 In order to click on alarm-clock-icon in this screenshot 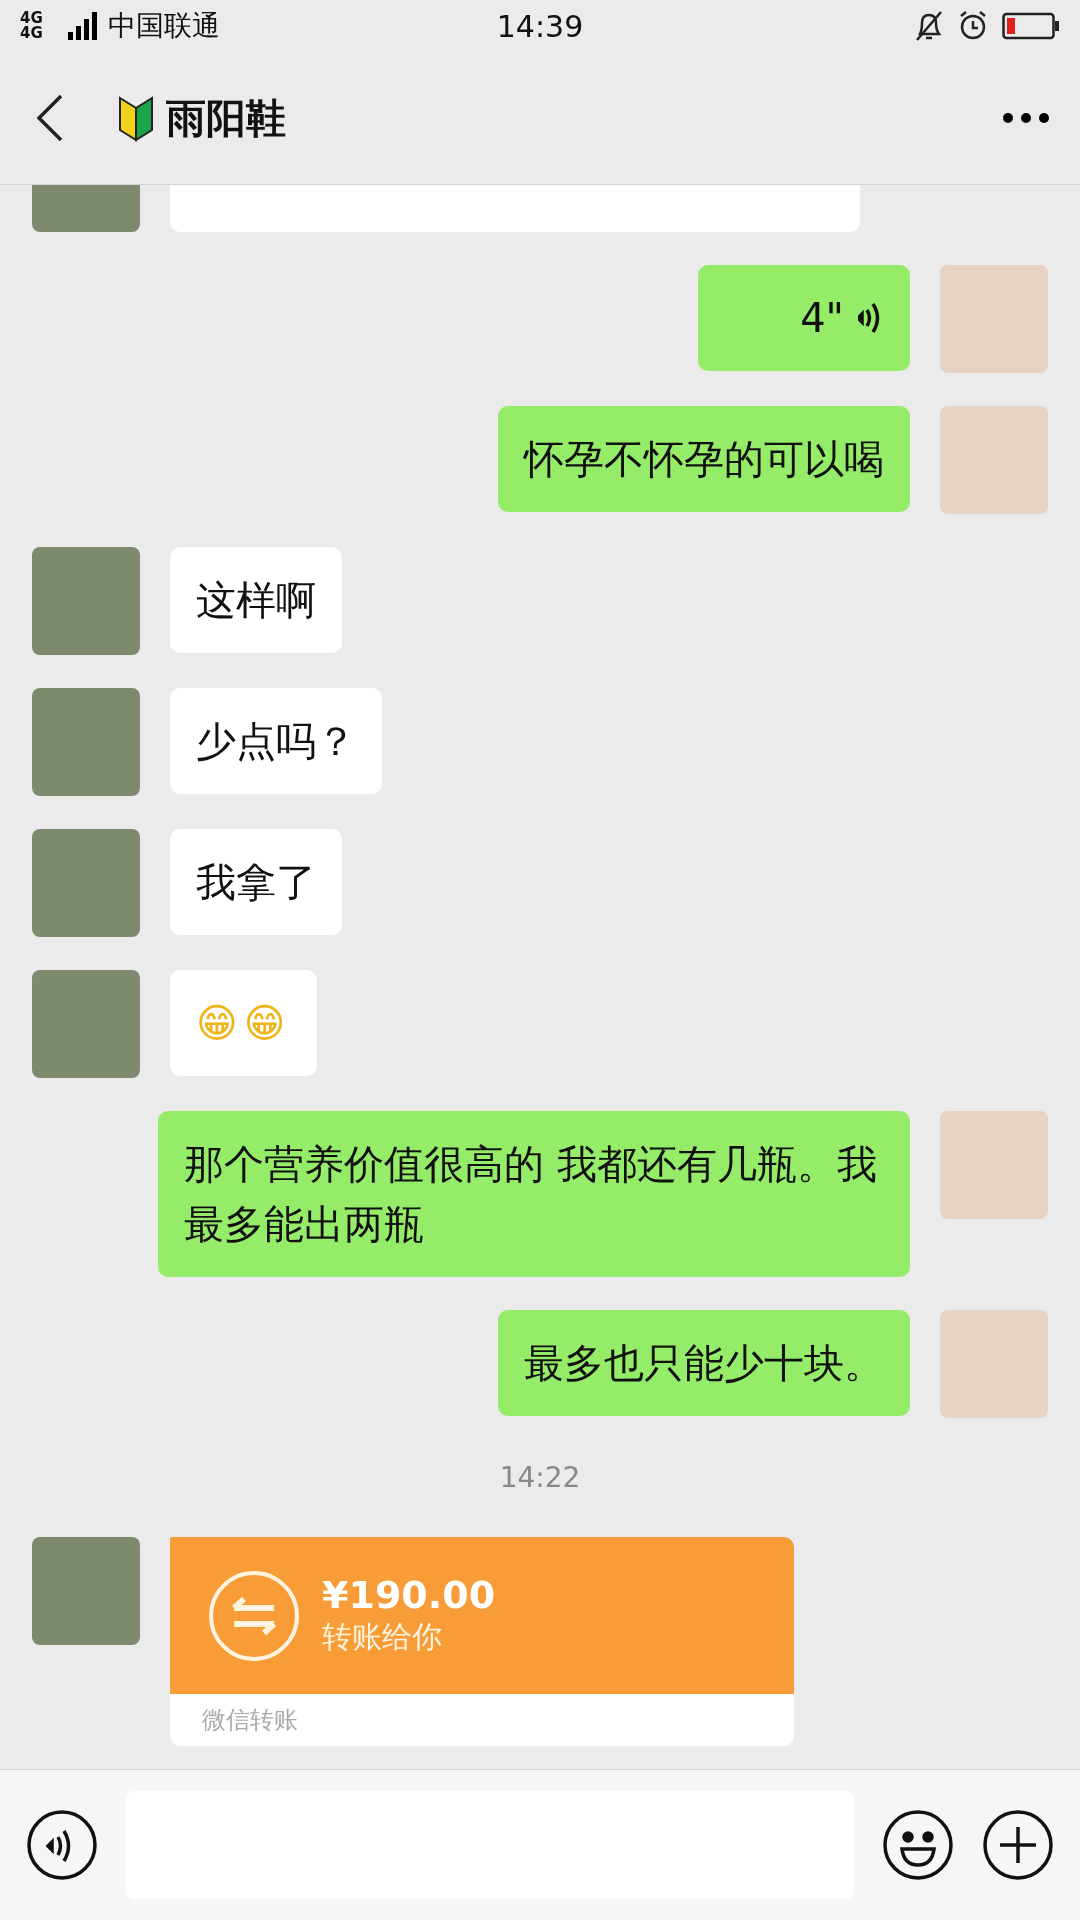, I will do `click(973, 26)`.